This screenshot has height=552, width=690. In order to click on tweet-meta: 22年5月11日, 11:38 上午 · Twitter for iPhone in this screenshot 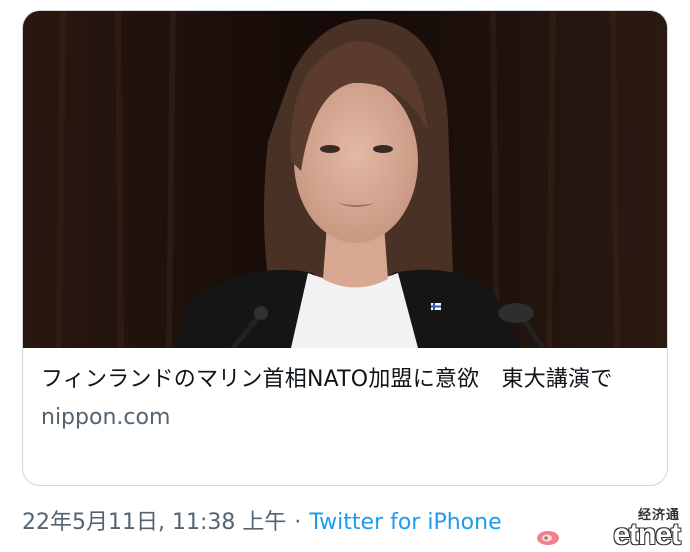, I will do `click(262, 523)`.